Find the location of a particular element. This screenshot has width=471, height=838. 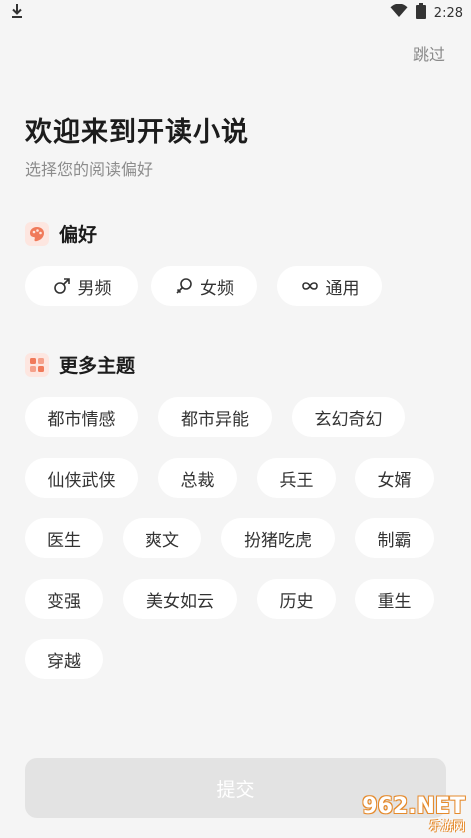

wifi-icon is located at coordinates (399, 12).